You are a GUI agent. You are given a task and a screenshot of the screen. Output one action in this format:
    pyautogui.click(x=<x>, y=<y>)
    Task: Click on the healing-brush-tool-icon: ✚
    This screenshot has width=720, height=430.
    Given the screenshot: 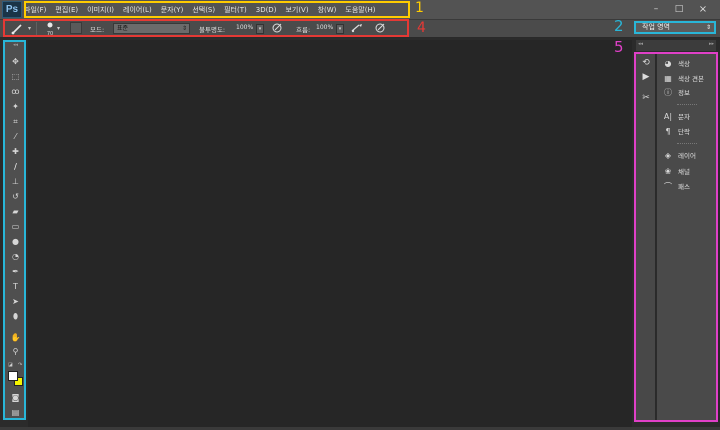 What is the action you would take?
    pyautogui.click(x=15, y=151)
    